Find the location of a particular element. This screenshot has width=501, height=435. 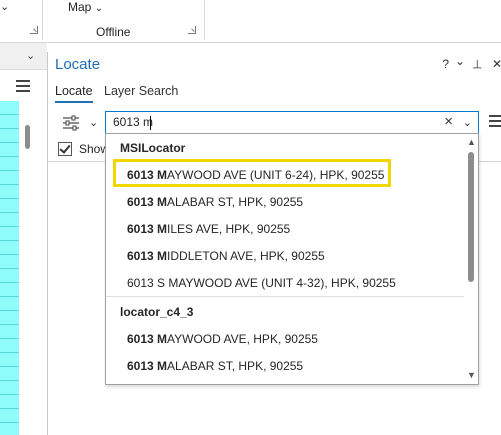

help-icon: ? is located at coordinates (445, 64).